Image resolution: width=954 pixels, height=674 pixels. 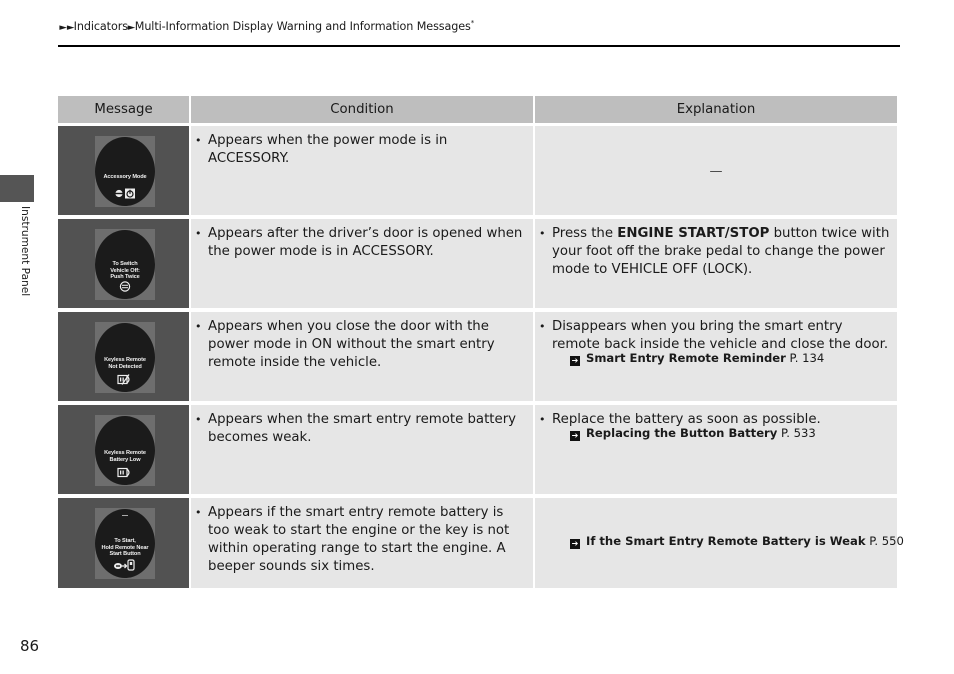 What do you see at coordinates (125, 177) in the screenshot?
I see `screen-text: Accessory Mode` at bounding box center [125, 177].